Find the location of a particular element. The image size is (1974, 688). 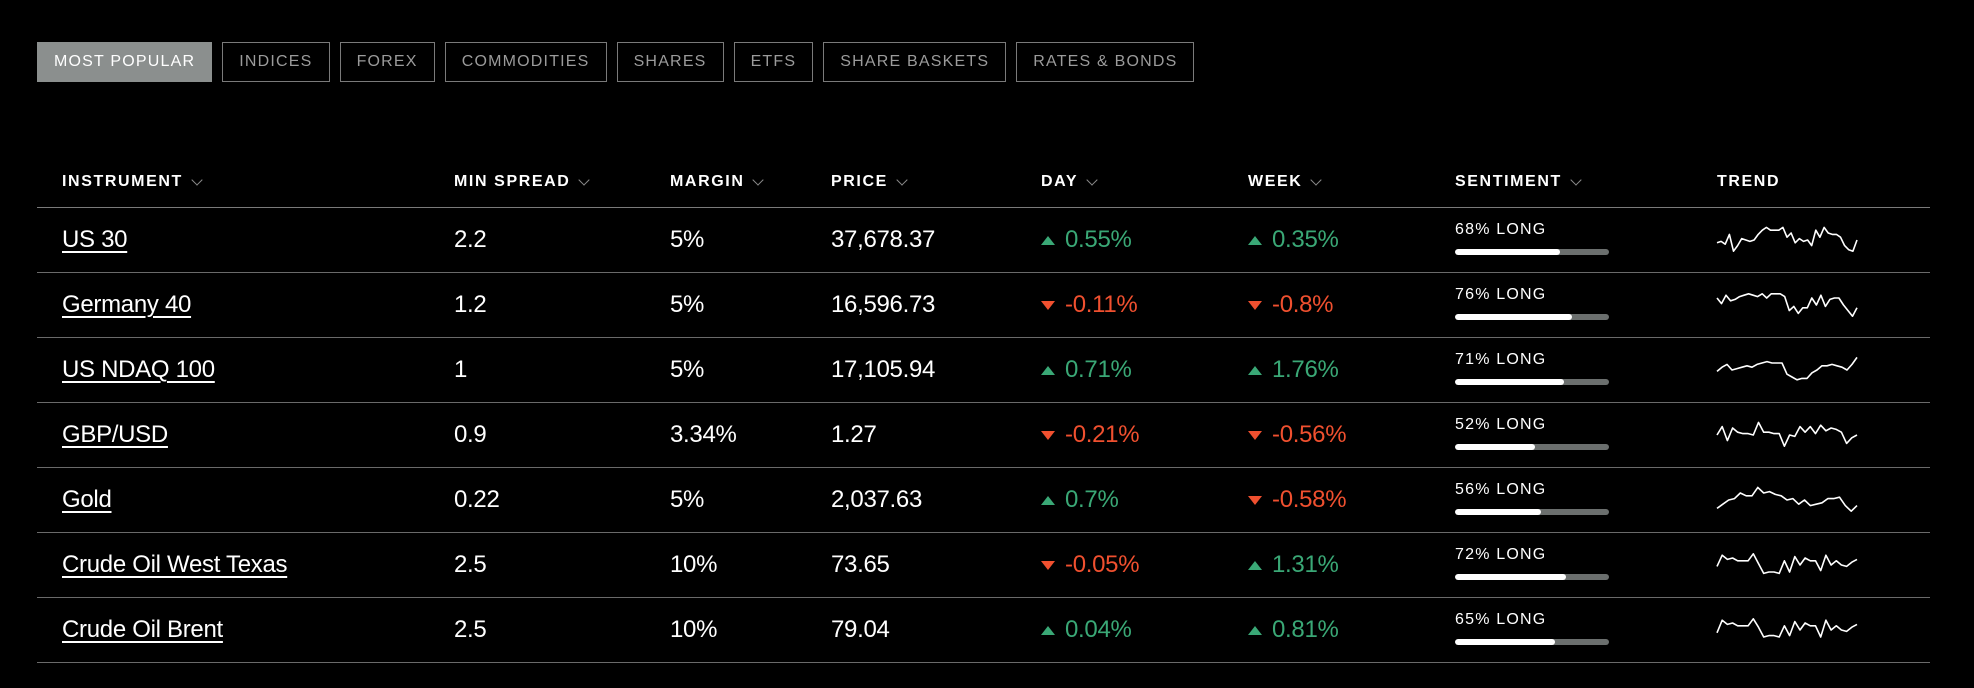

day-change: 0.55% is located at coordinates (1086, 240).